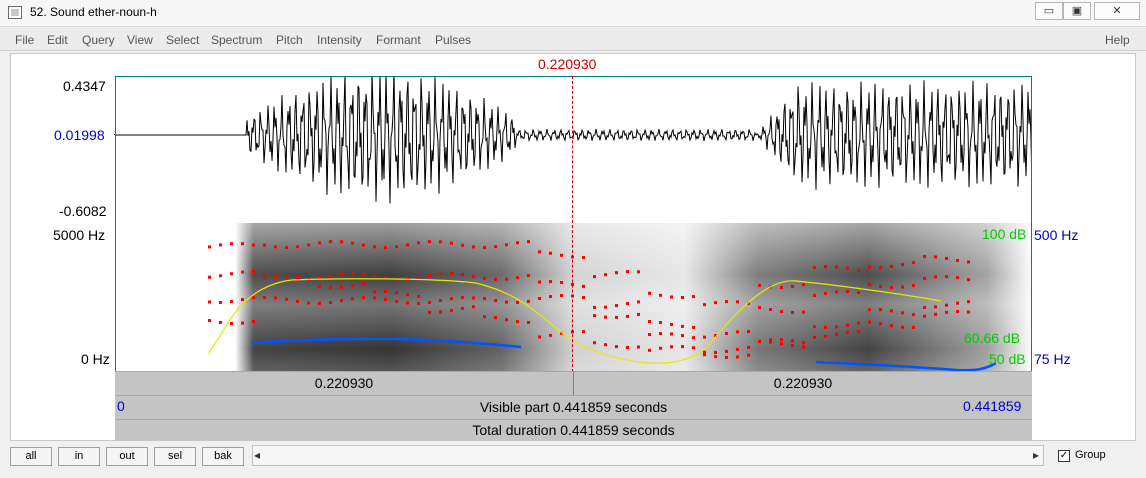 This screenshot has height=478, width=1146. I want to click on menu-query: Query, so click(98, 40).